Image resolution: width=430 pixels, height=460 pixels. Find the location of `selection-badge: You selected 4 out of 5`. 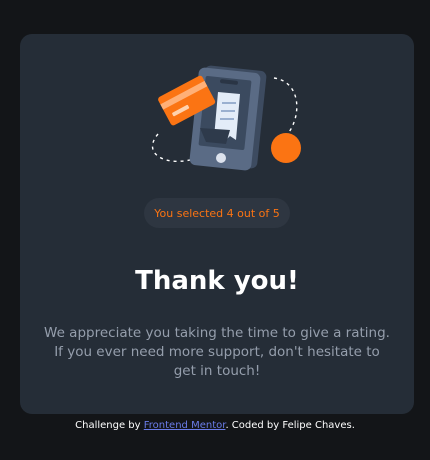

selection-badge: You selected 4 out of 5 is located at coordinates (217, 213).